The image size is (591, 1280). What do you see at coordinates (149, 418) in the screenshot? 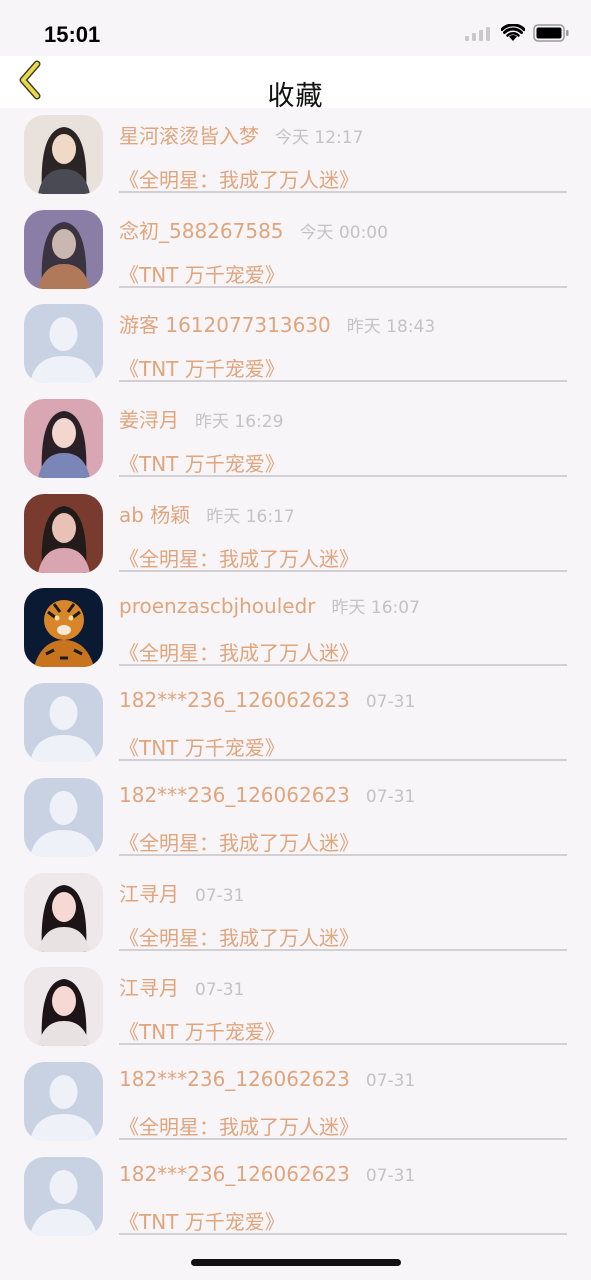
I see `user-name: 姜浔月` at bounding box center [149, 418].